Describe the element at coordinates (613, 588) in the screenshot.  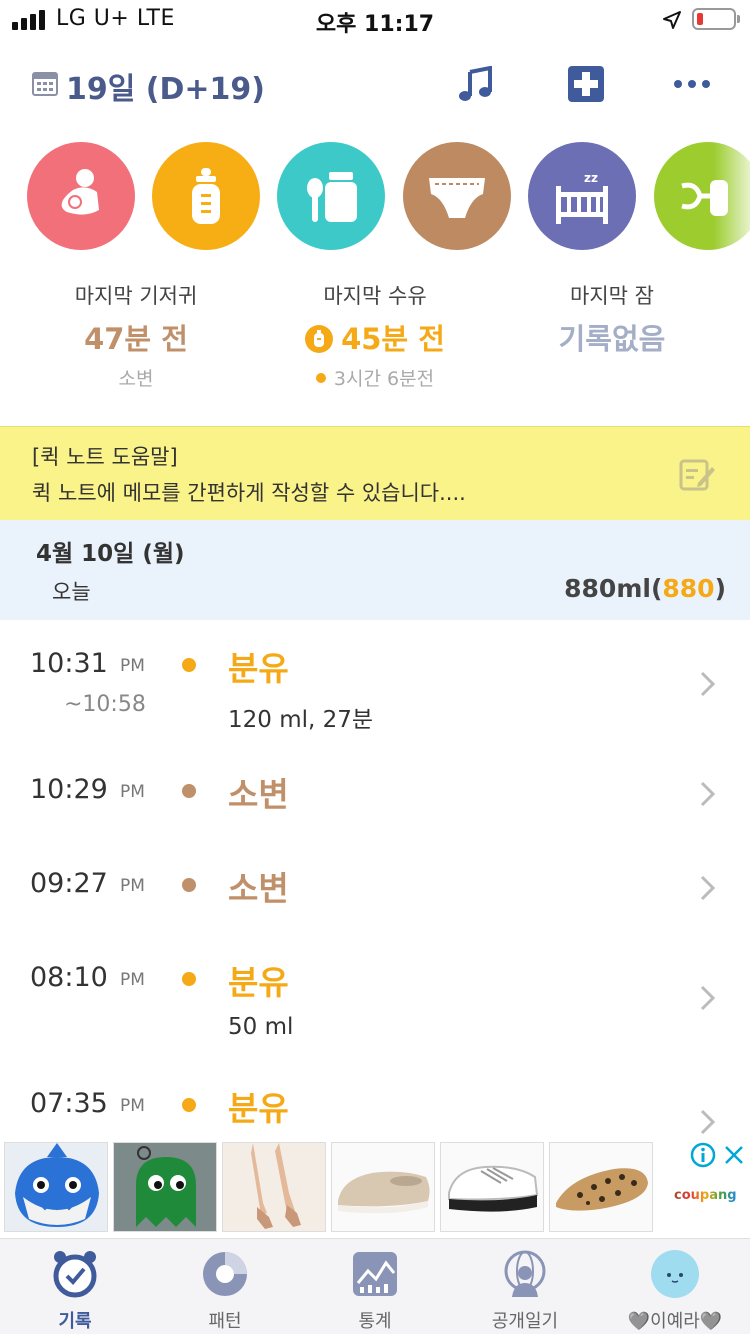
I see `daily-total-amount: 880ml(` at that location.